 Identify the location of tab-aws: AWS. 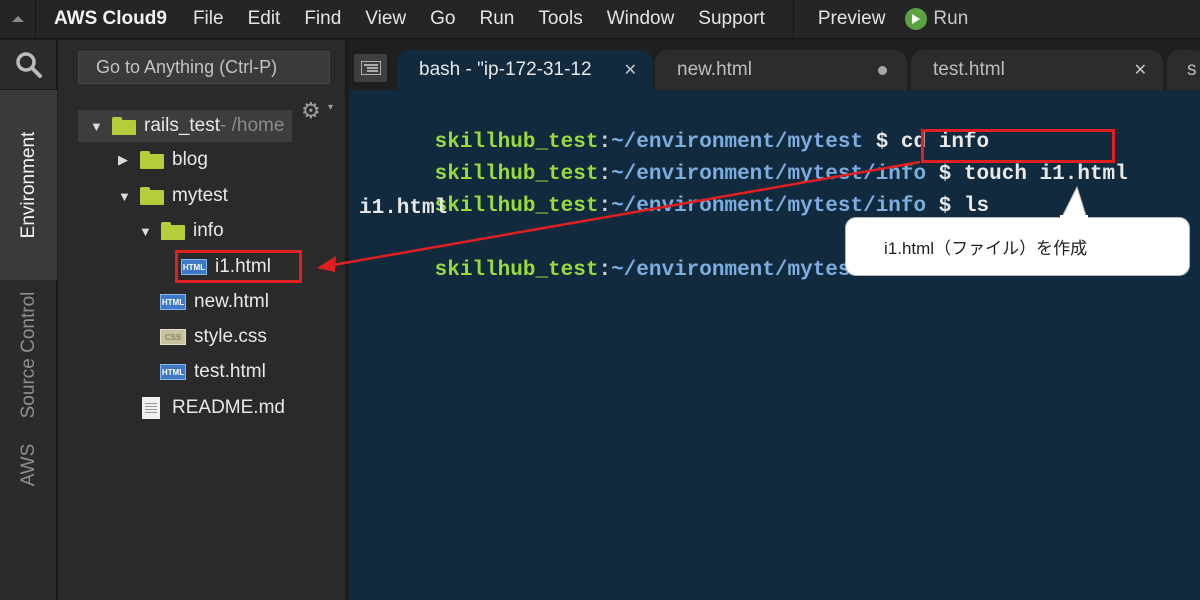
(28, 465).